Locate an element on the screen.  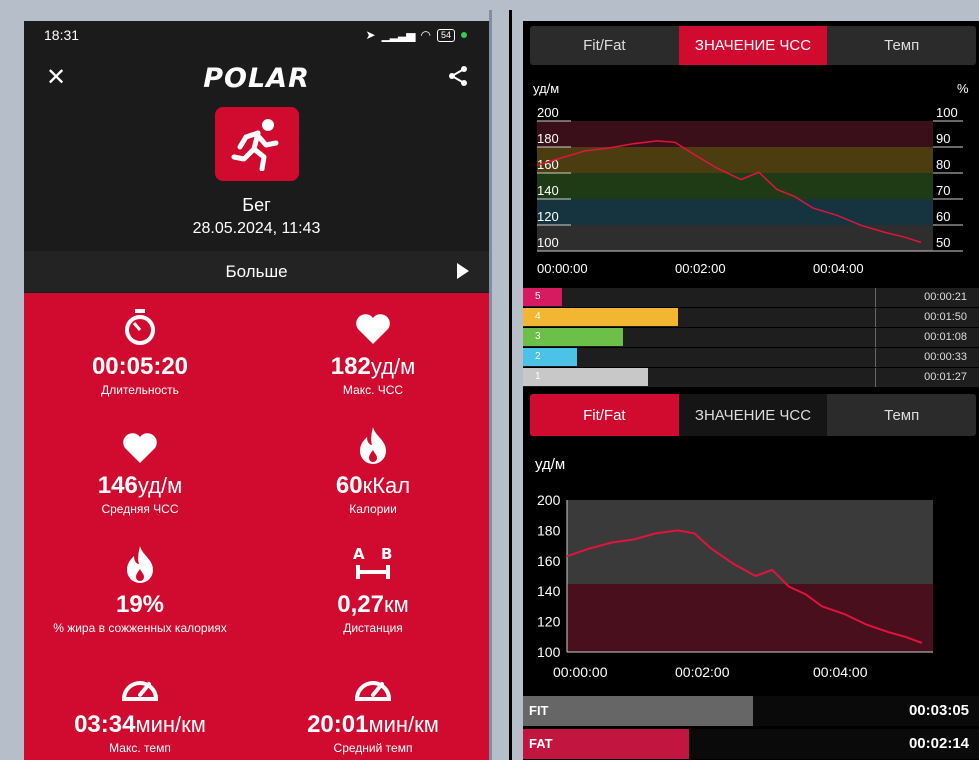
stat-label: Дистанция is located at coordinates (373, 628).